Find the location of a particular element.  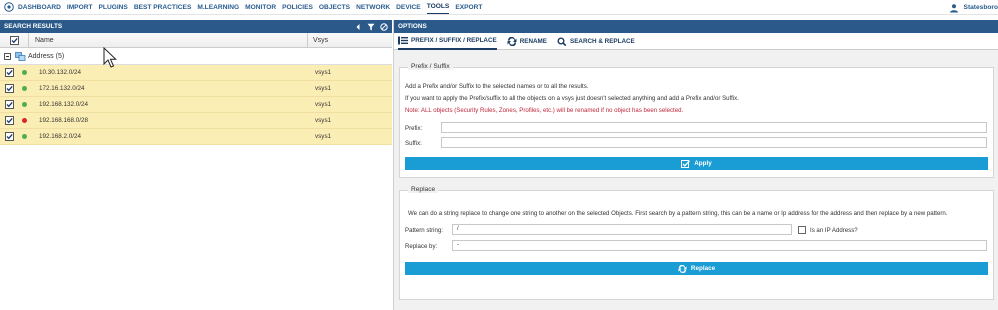

search-results-header: SEARCH RESULTS is located at coordinates (196, 26).